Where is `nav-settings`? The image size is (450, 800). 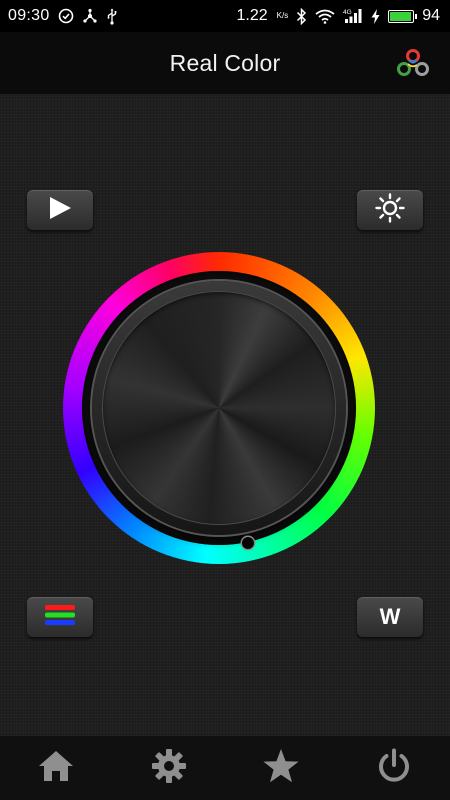 nav-settings is located at coordinates (169, 768).